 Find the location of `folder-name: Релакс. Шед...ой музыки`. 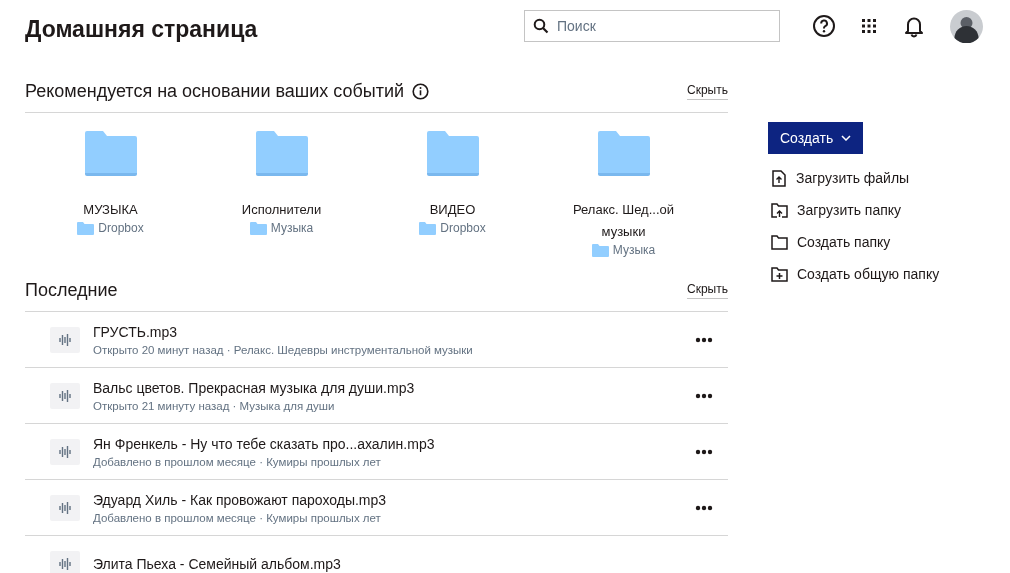

folder-name: Релакс. Шед...ой музыки is located at coordinates (623, 221).